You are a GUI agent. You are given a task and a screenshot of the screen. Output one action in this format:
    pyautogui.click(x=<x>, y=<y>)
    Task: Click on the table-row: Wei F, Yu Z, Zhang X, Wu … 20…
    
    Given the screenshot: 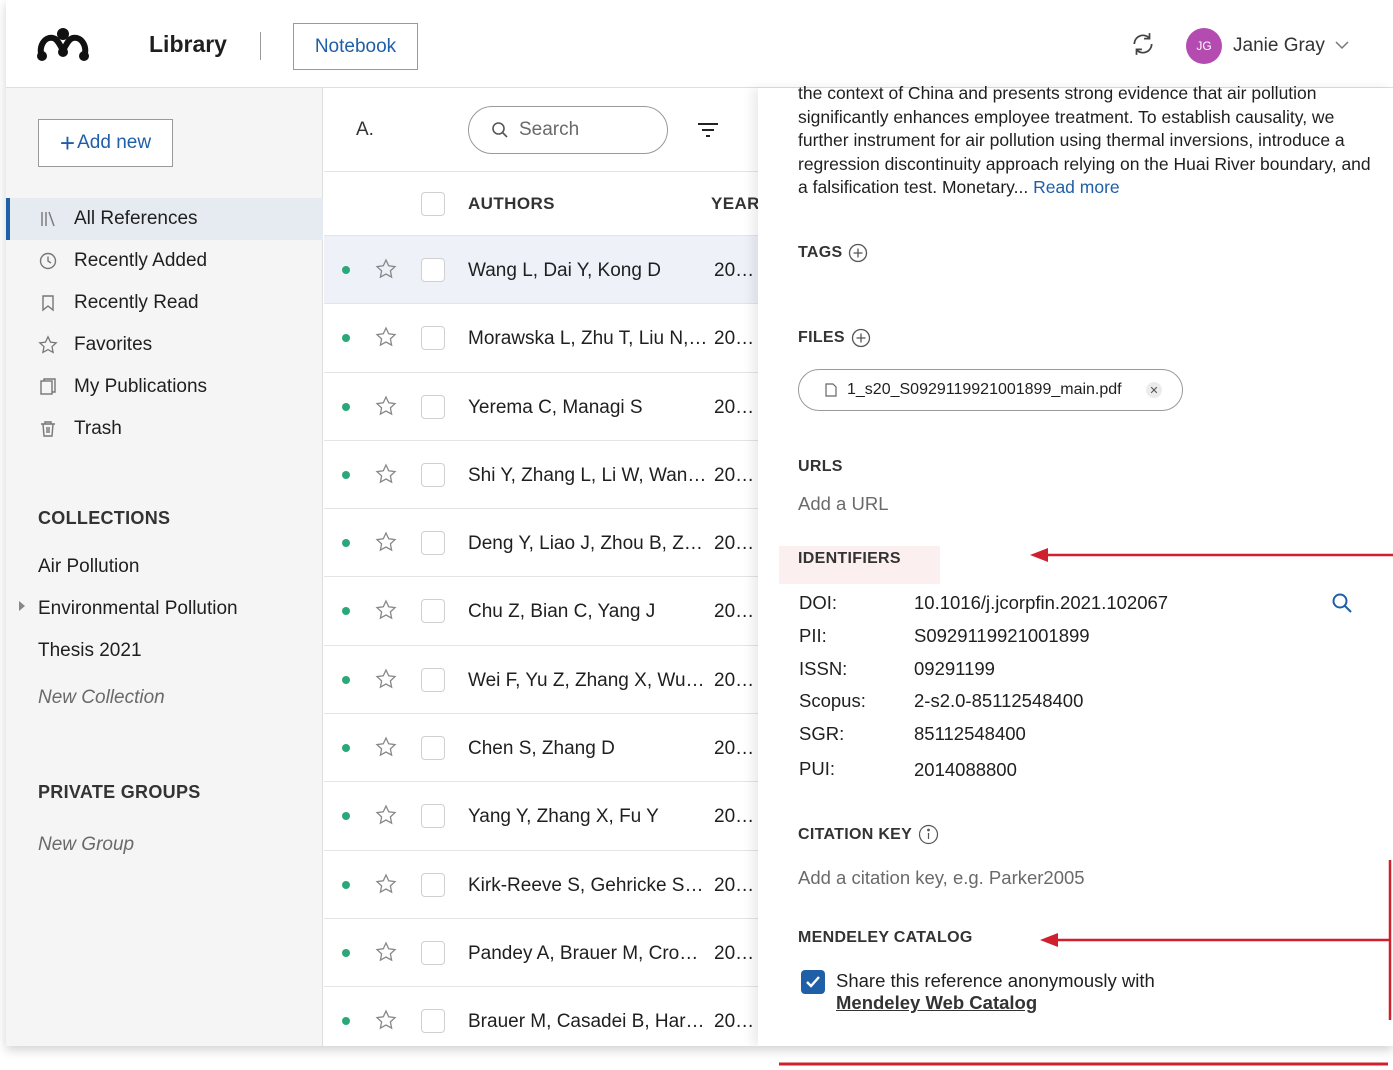 What is the action you would take?
    pyautogui.click(x=544, y=680)
    